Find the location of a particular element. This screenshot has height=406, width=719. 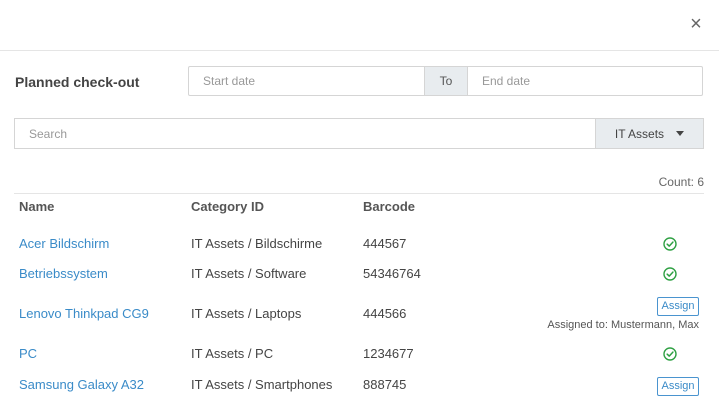

category-select: IT Assets is located at coordinates (650, 133).